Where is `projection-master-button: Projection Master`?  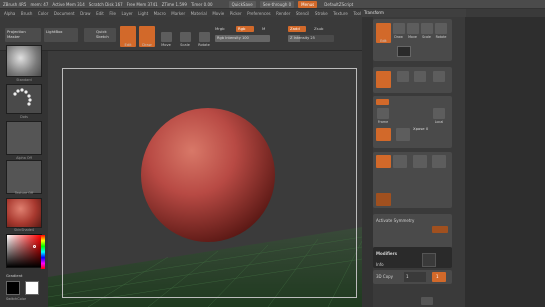
projection-master-button: Projection Master is located at coordinates (23, 35).